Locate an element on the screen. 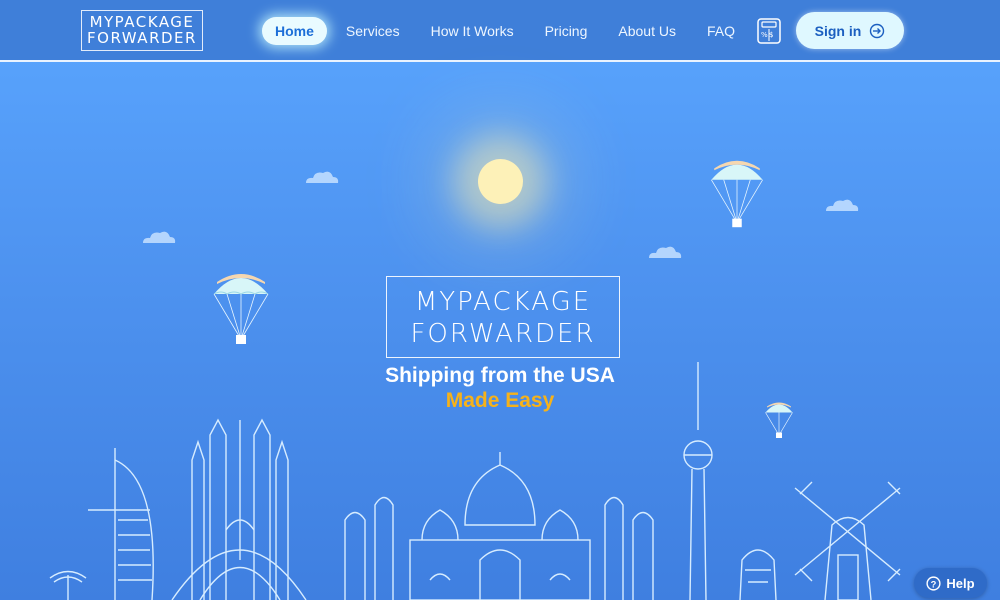 The width and height of the screenshot is (1000, 600). brand-logo: MYPACKAGE FORWARDER is located at coordinates (142, 30).